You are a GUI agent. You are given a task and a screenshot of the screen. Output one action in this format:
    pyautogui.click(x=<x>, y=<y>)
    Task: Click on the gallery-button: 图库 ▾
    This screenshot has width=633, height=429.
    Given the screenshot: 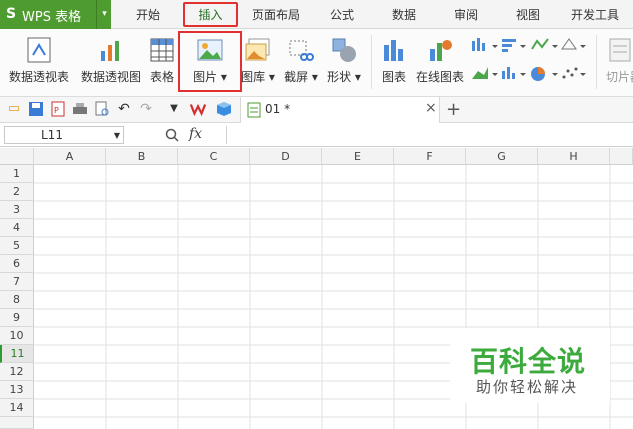 What is the action you would take?
    pyautogui.click(x=258, y=61)
    